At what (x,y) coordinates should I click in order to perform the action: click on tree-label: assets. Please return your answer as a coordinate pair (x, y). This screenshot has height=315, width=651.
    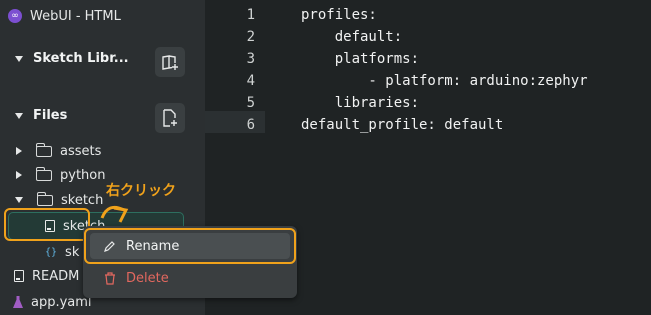
    Looking at the image, I should click on (81, 151).